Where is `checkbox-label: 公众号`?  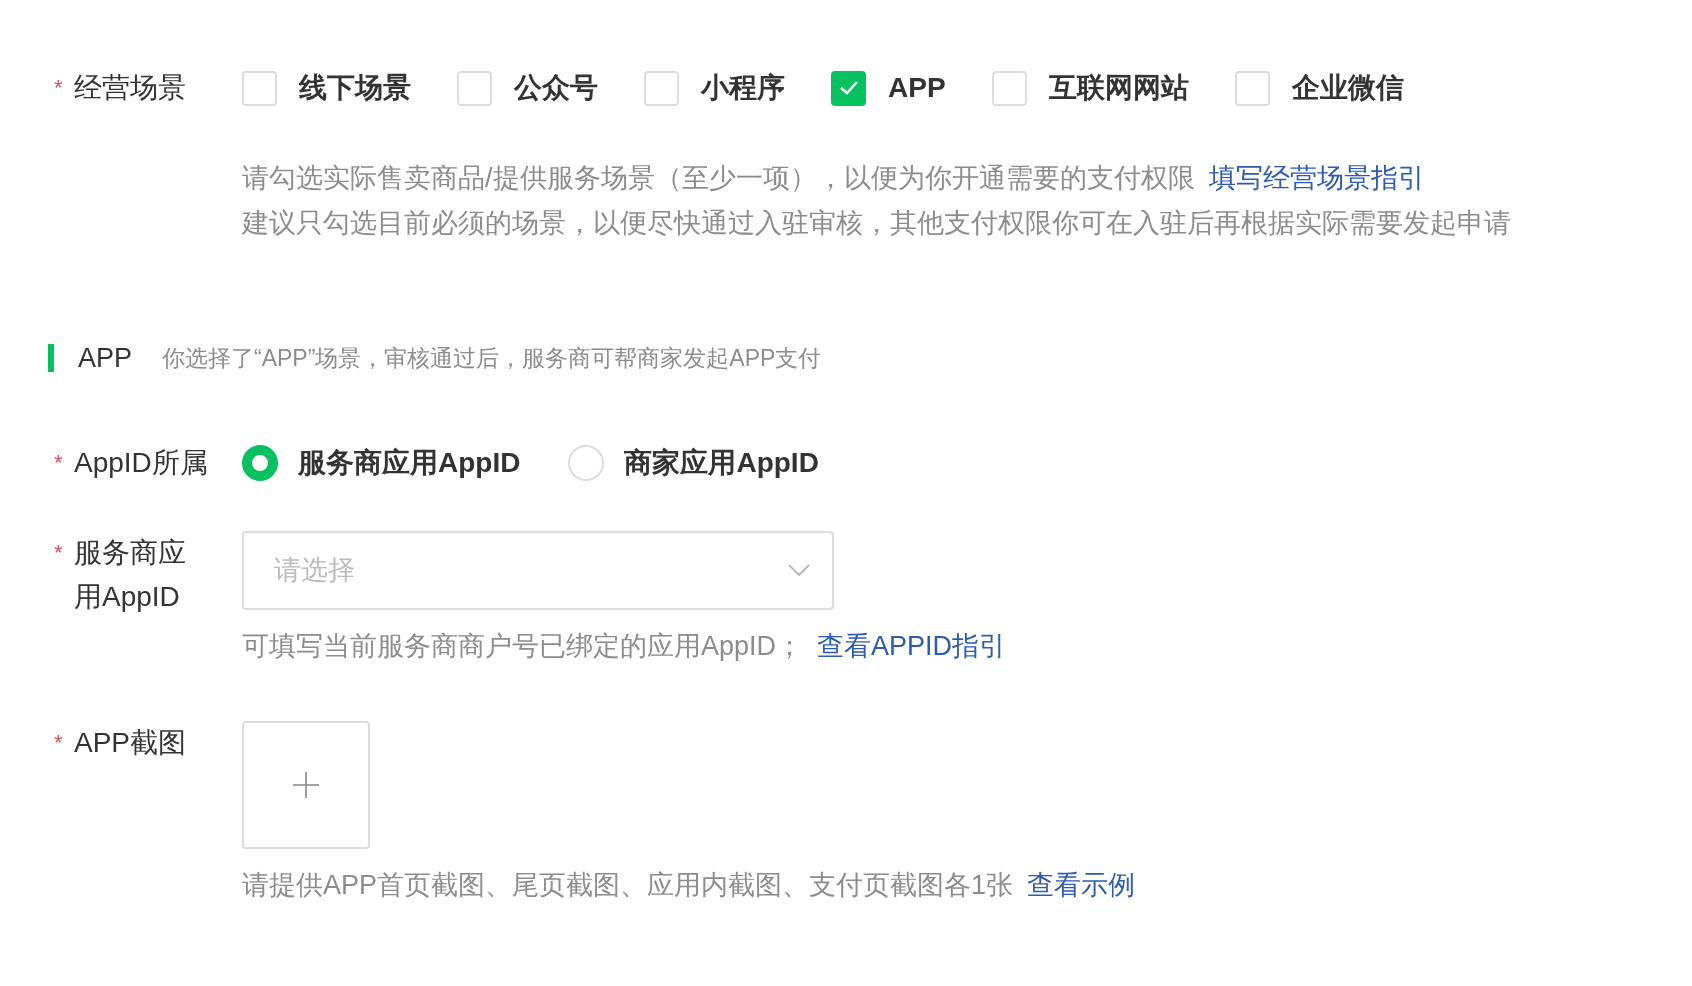 checkbox-label: 公众号 is located at coordinates (556, 88).